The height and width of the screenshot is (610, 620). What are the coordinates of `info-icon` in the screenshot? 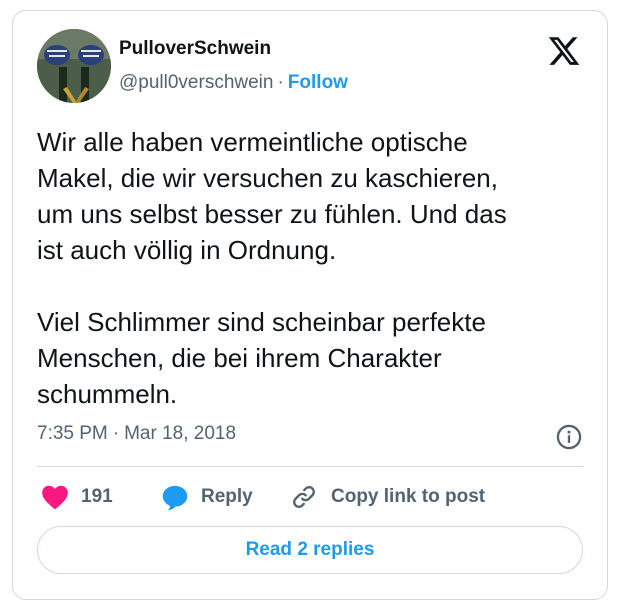 It's located at (569, 437).